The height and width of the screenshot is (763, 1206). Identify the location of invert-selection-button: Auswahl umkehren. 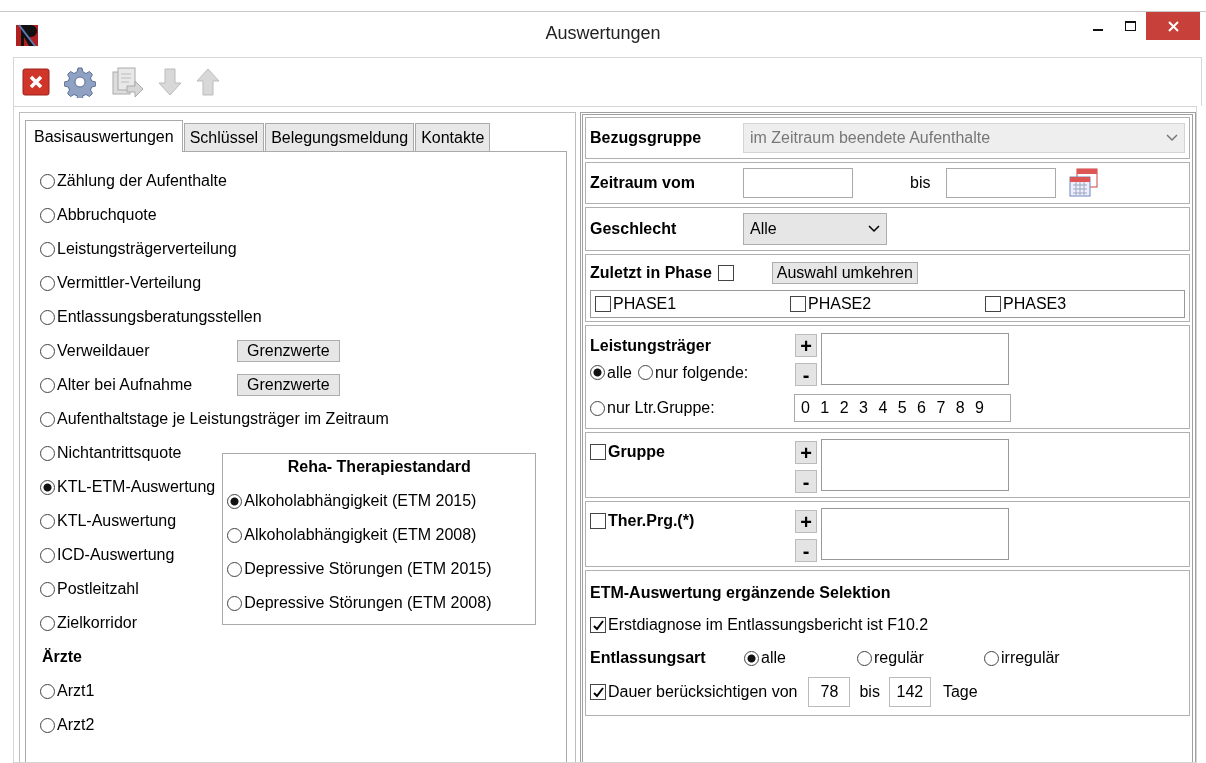
(844, 273).